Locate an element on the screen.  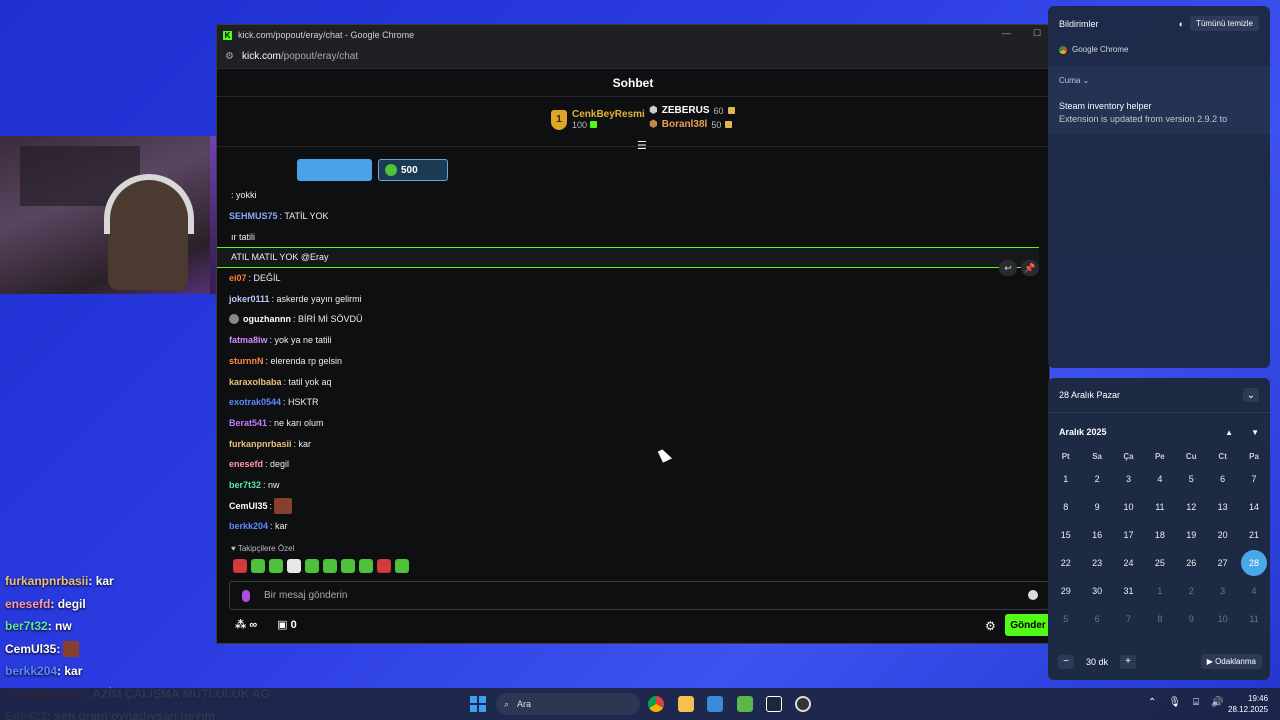
chevron-up-icon: ⌃ is located at coordinates (1152, 702).